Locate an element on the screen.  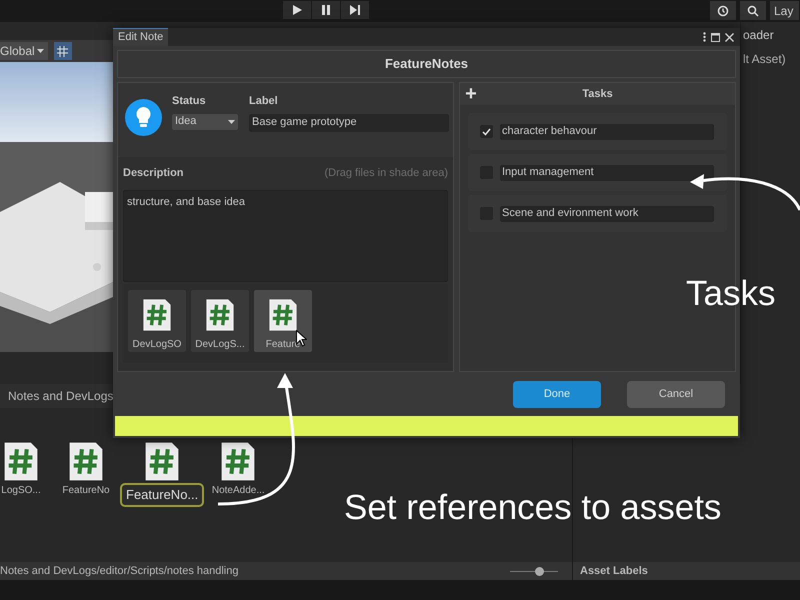
asset-item: FeatureNo is located at coordinates (86, 473).